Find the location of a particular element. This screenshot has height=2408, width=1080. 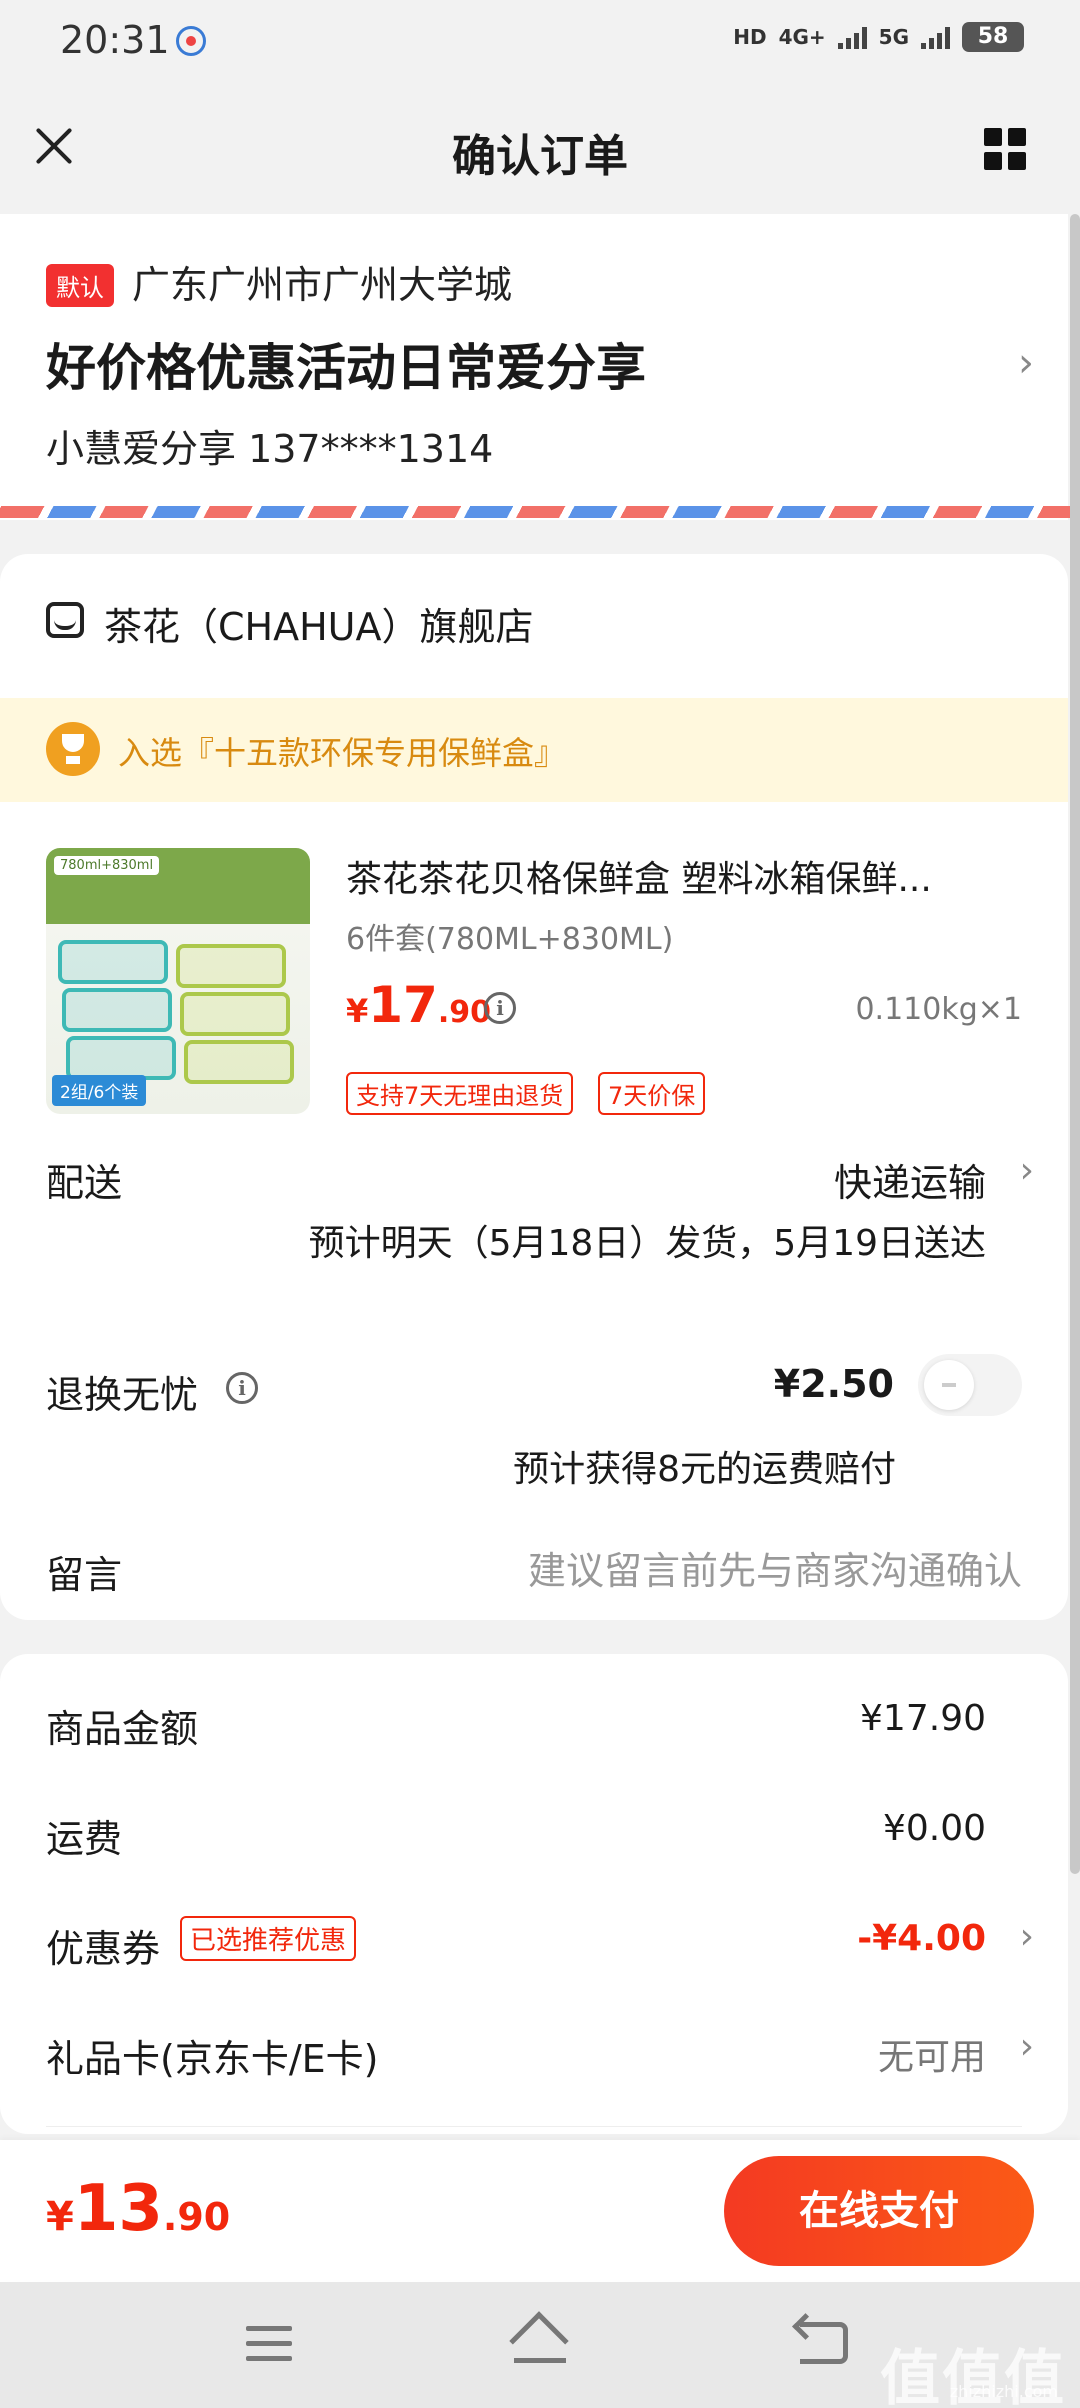

hd-indicator: HD is located at coordinates (750, 37).